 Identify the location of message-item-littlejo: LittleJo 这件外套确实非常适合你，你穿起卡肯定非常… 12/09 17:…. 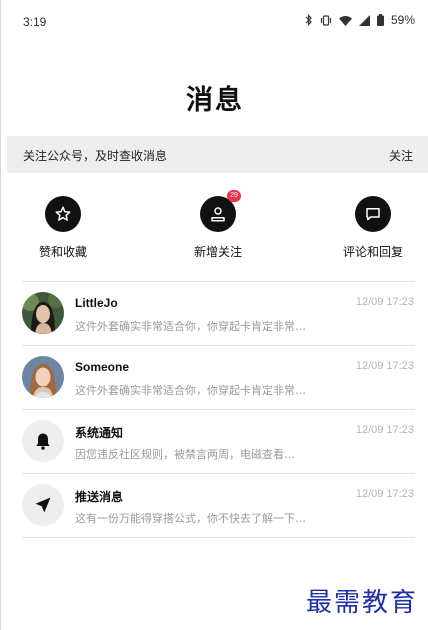
(218, 314).